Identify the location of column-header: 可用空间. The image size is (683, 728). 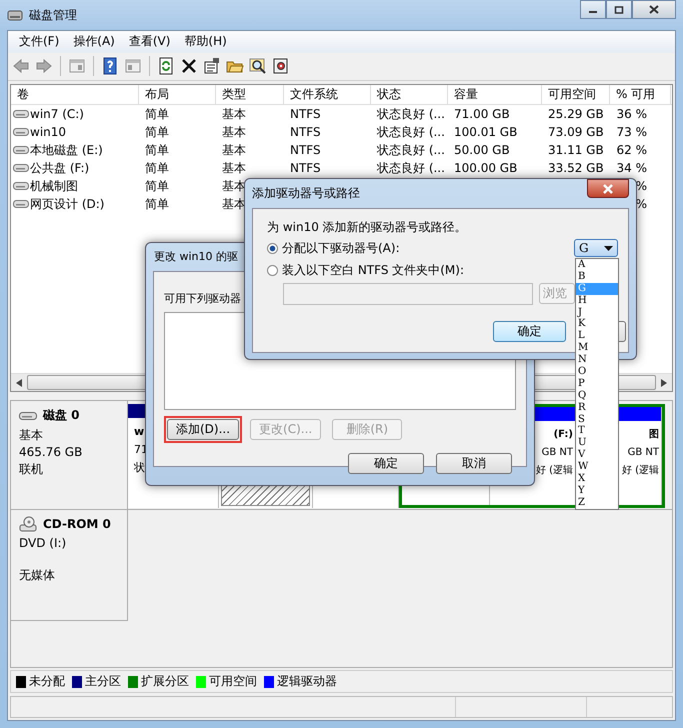
(576, 94).